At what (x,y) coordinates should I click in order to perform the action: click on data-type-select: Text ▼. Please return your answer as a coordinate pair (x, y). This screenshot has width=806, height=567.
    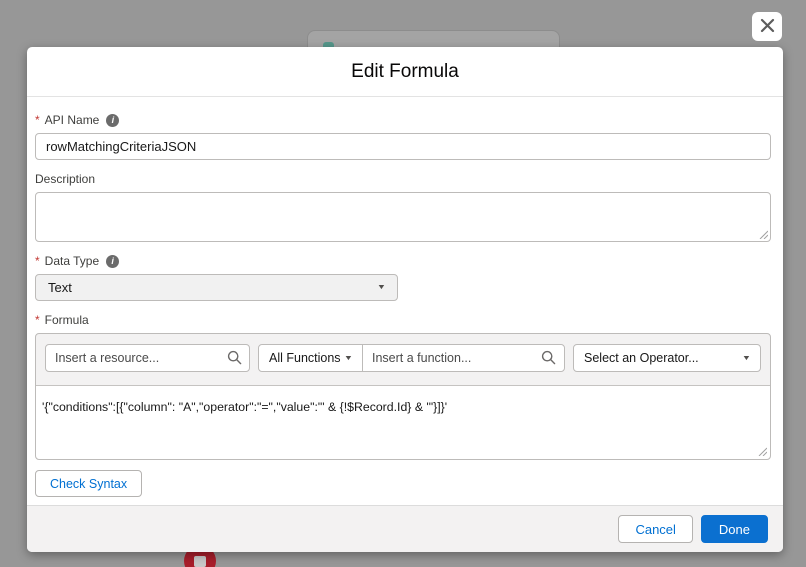
    Looking at the image, I should click on (216, 287).